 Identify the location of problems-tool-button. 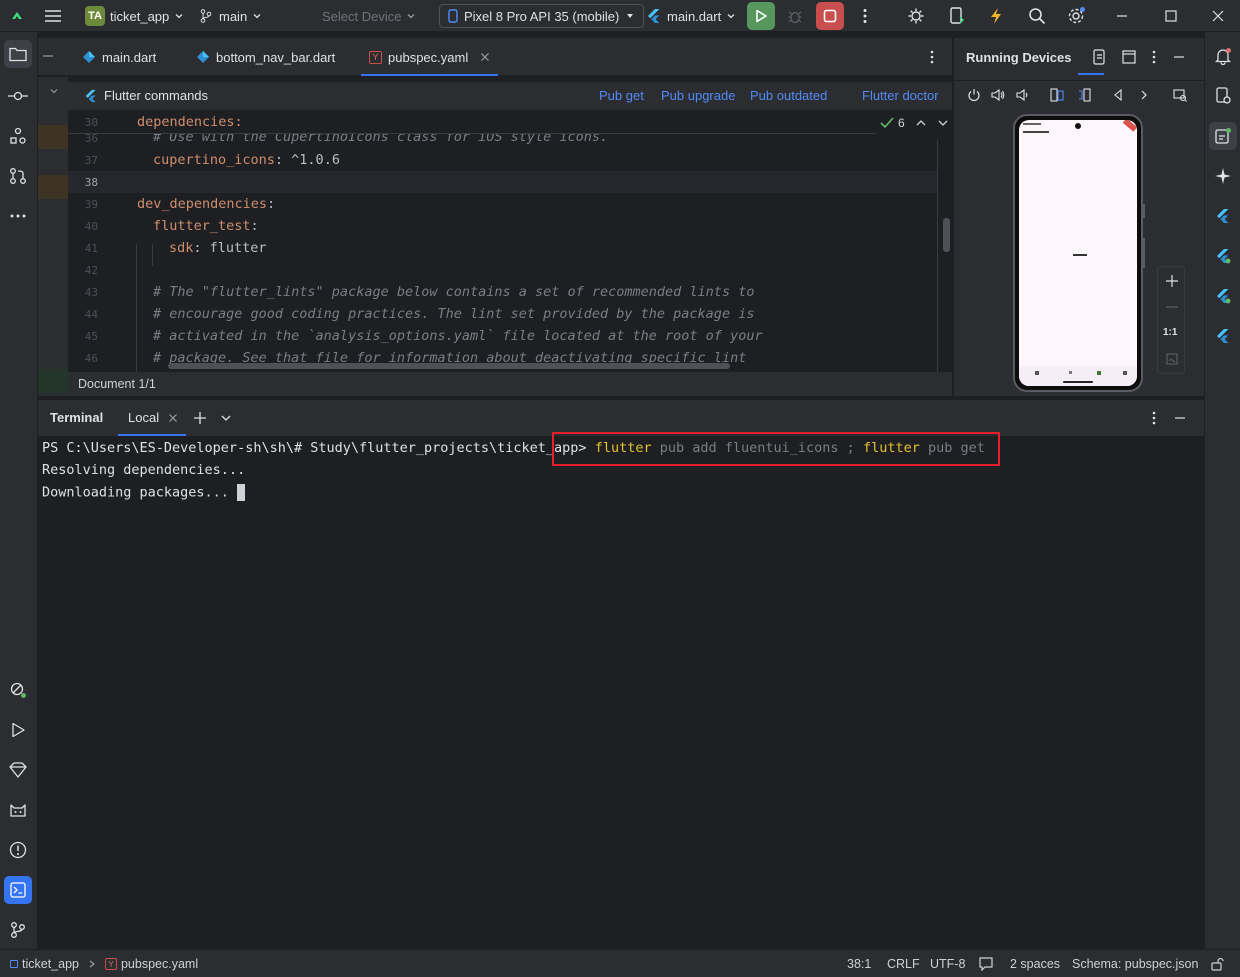
(18, 850).